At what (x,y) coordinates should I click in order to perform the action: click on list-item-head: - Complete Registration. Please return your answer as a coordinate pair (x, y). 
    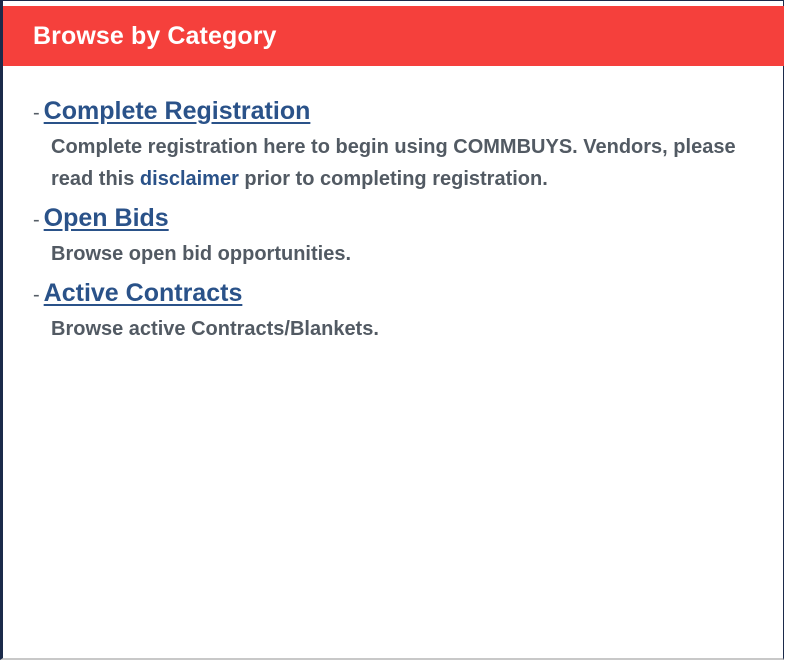
    Looking at the image, I should click on (398, 114).